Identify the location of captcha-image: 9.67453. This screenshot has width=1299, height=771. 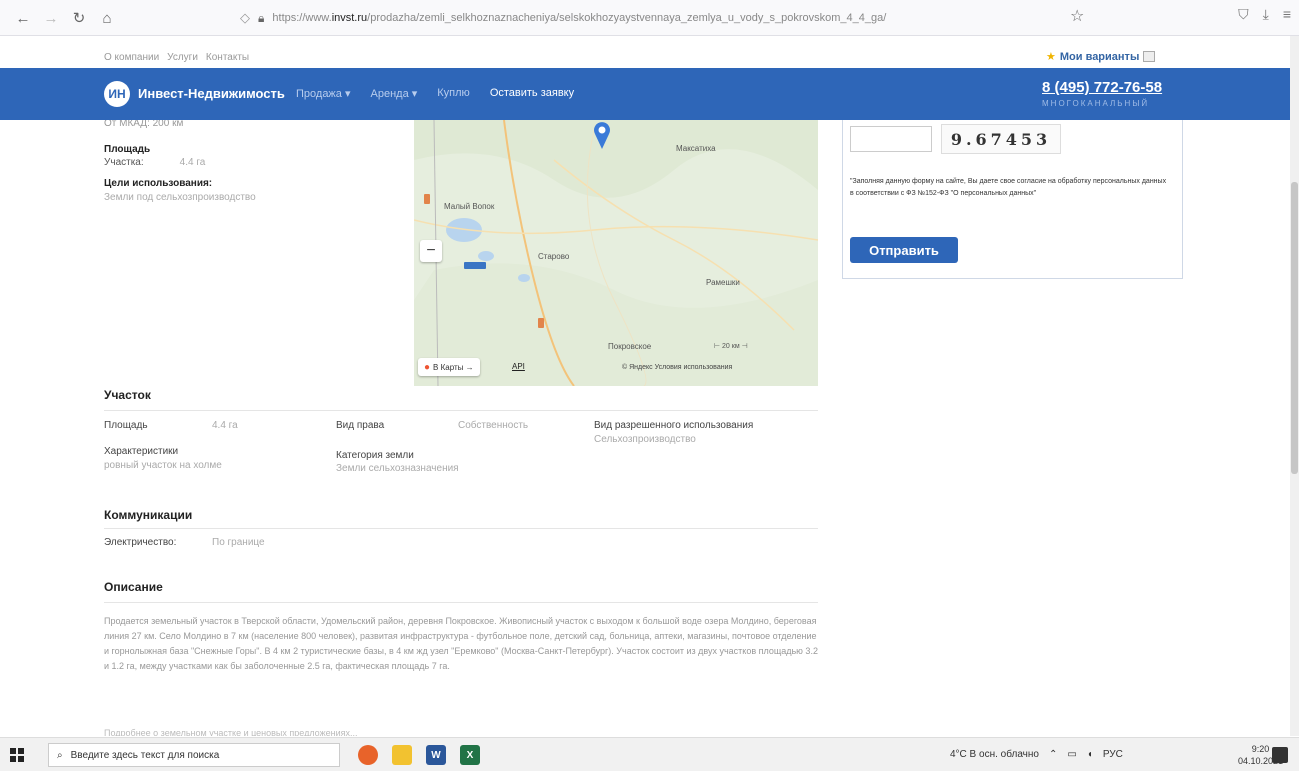
(1001, 139).